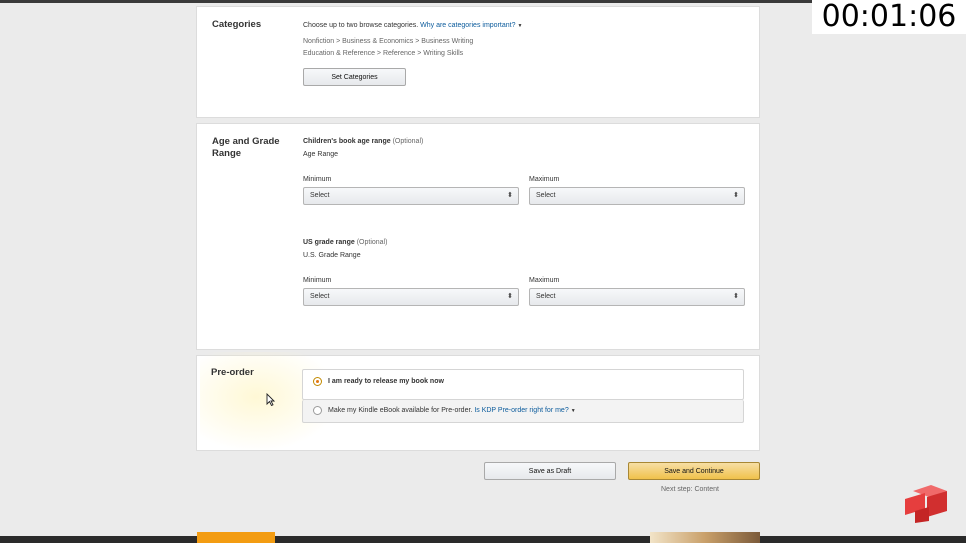  I want to click on next-step-label: Next step: Content, so click(690, 489).